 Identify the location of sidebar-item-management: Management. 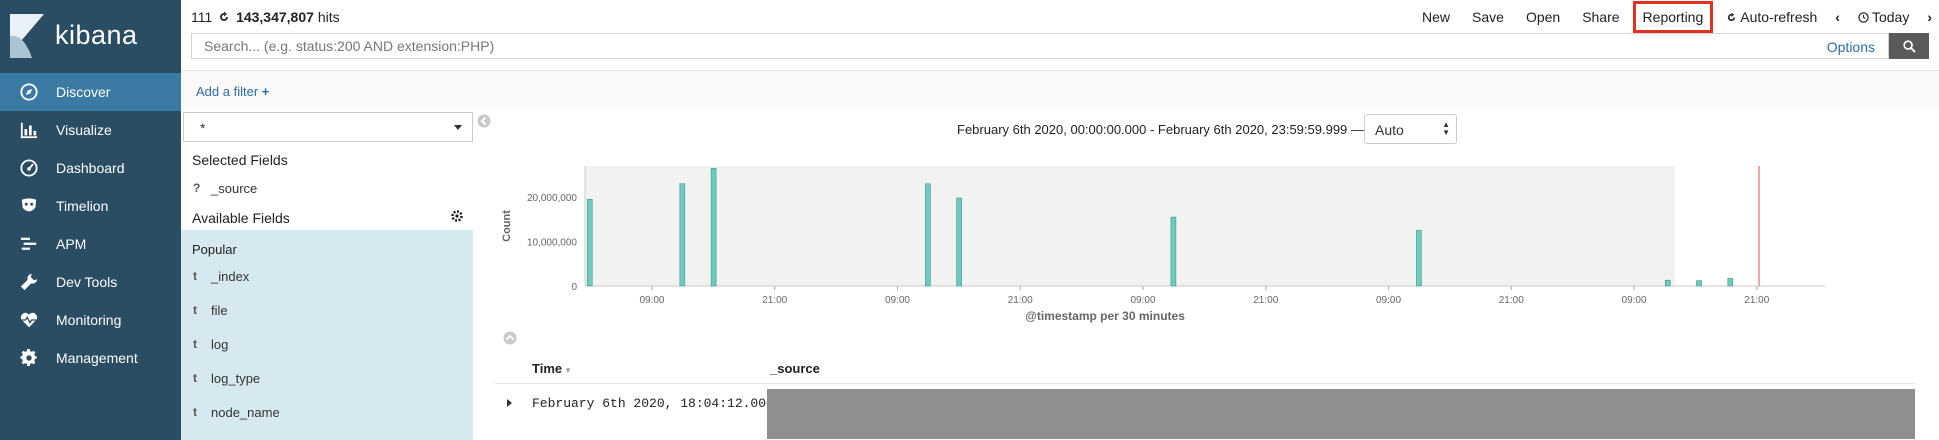
(90, 358).